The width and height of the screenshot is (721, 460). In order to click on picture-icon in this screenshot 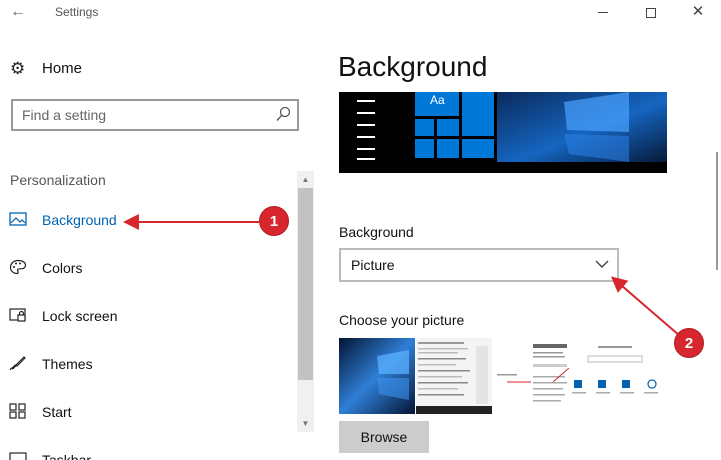, I will do `click(18, 219)`.